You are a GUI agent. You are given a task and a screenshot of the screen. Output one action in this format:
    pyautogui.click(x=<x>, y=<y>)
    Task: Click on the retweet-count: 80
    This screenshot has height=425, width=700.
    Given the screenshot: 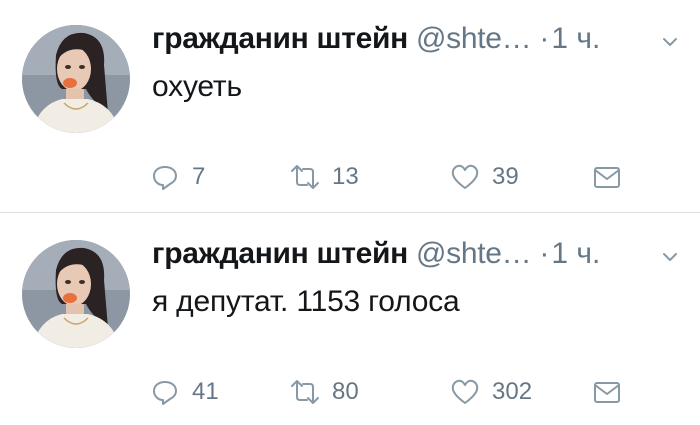 What is the action you would take?
    pyautogui.click(x=345, y=391)
    